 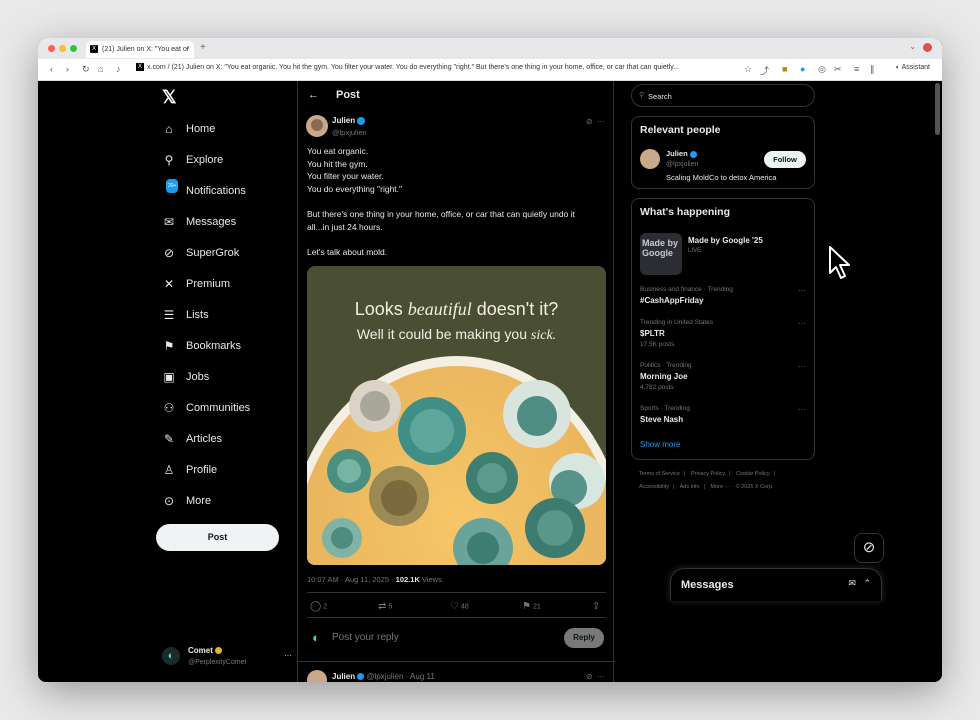 What do you see at coordinates (227, 657) in the screenshot?
I see `account-switcher: ◐ Comet @PerplexityComet ···` at bounding box center [227, 657].